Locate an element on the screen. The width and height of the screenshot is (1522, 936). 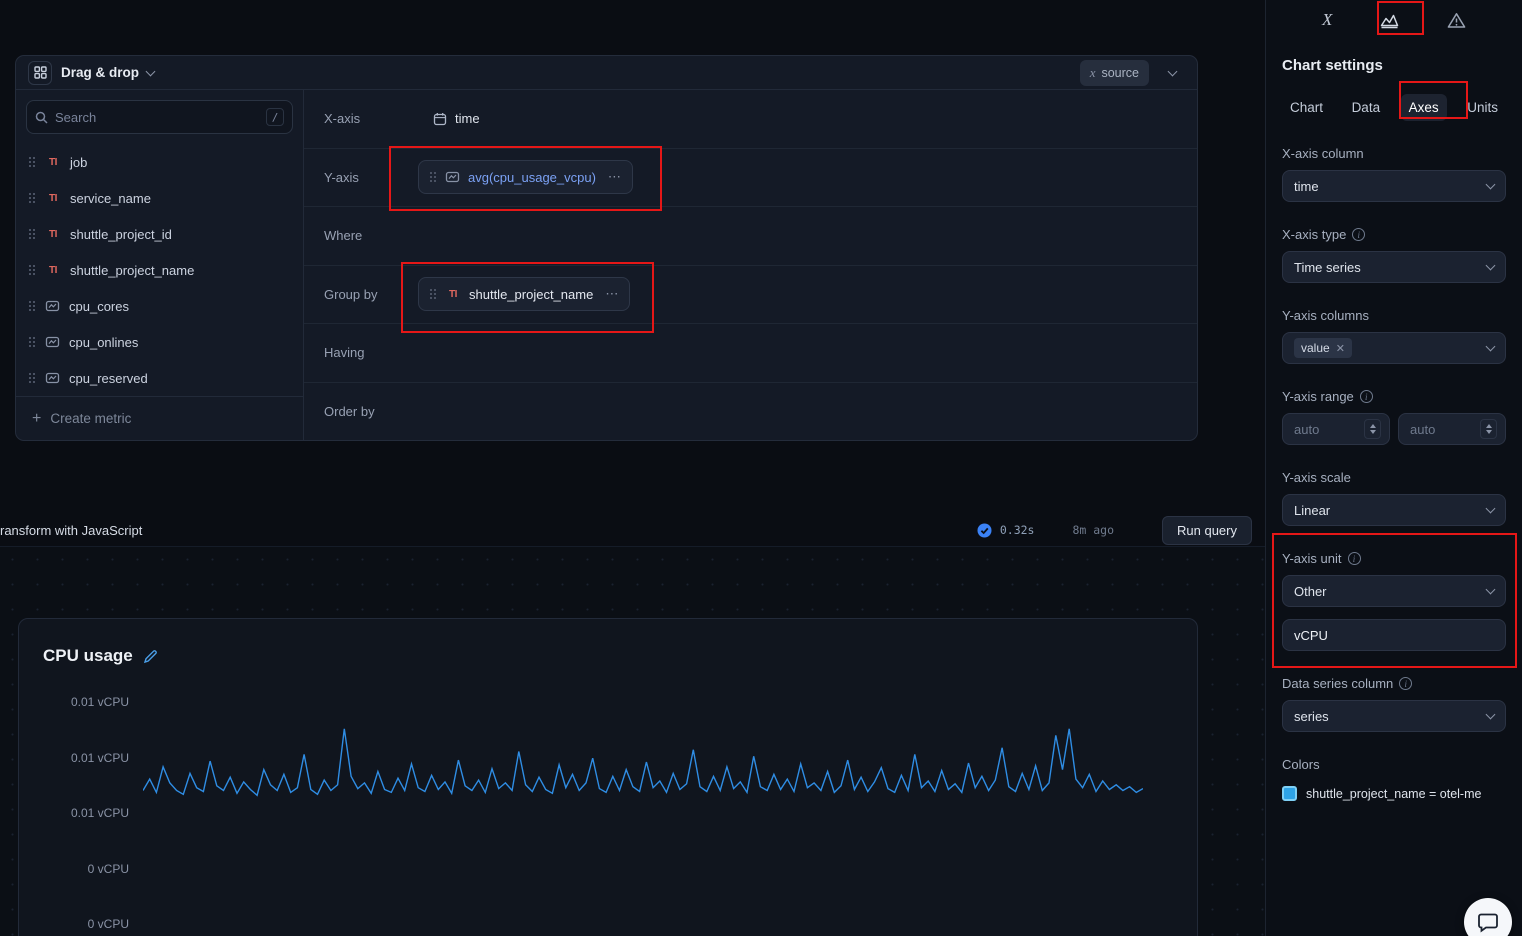
field-item-shuttle-project-name: TI shuttle_project_name is located at coordinates (159, 270).